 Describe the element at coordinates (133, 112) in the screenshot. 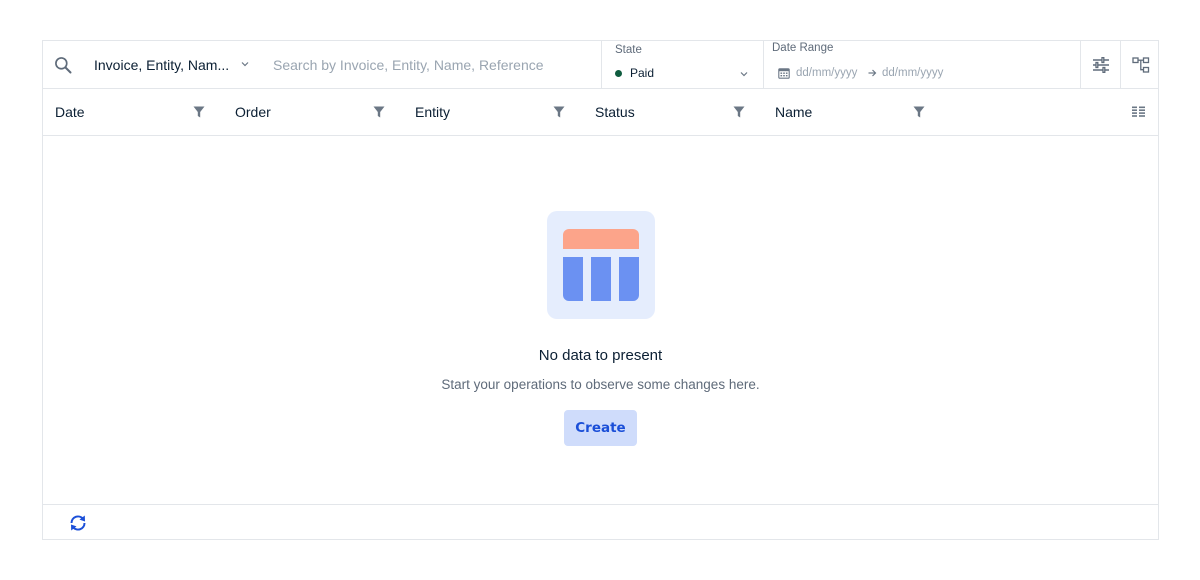

I see `column-header-date: Date` at that location.